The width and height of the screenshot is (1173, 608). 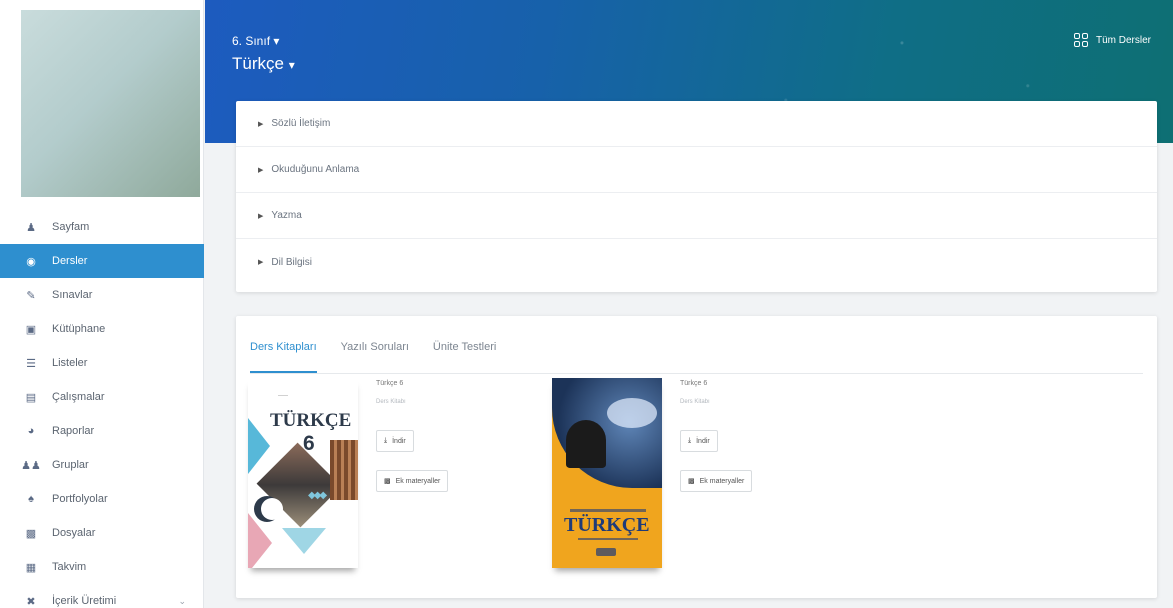 What do you see at coordinates (606, 552) in the screenshot?
I see `publisher-logo` at bounding box center [606, 552].